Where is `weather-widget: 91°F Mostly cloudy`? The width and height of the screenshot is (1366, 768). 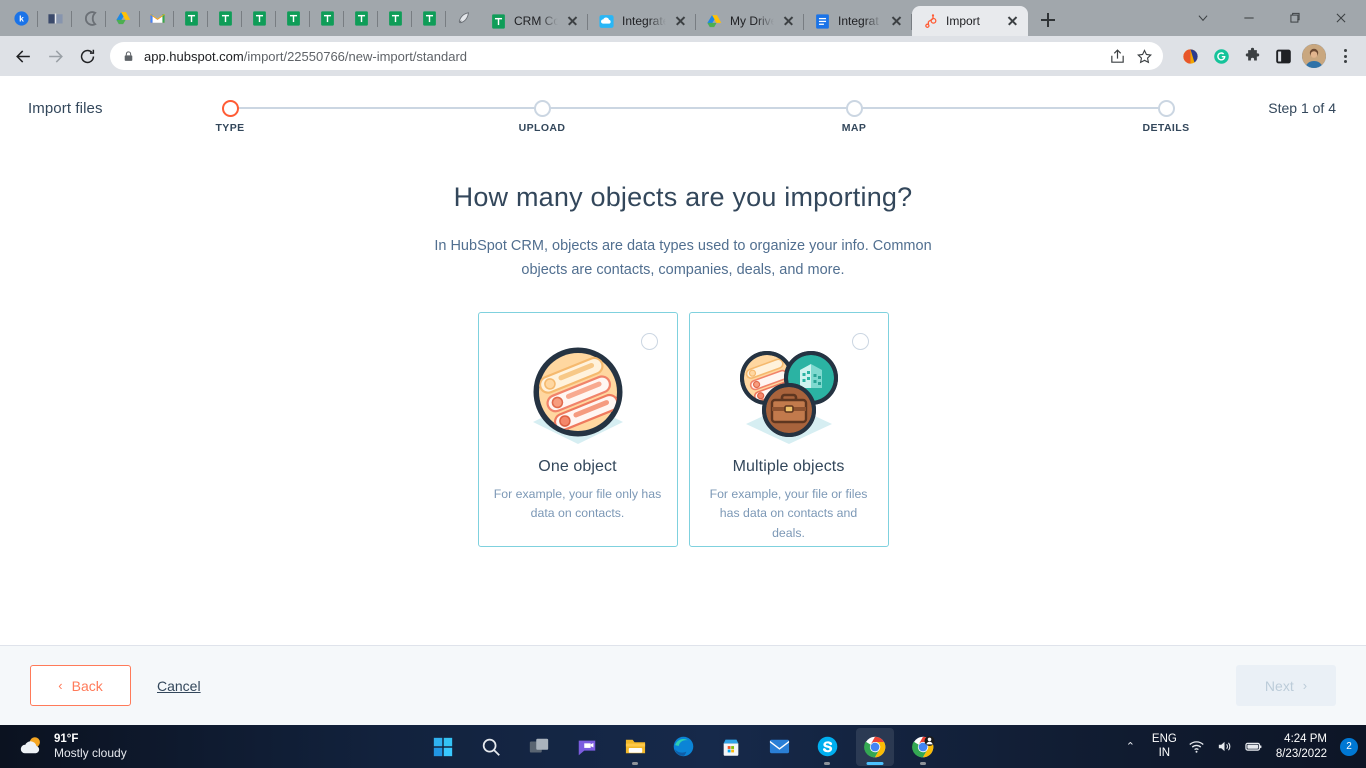
weather-widget: 91°F Mostly cloudy is located at coordinates (63, 746).